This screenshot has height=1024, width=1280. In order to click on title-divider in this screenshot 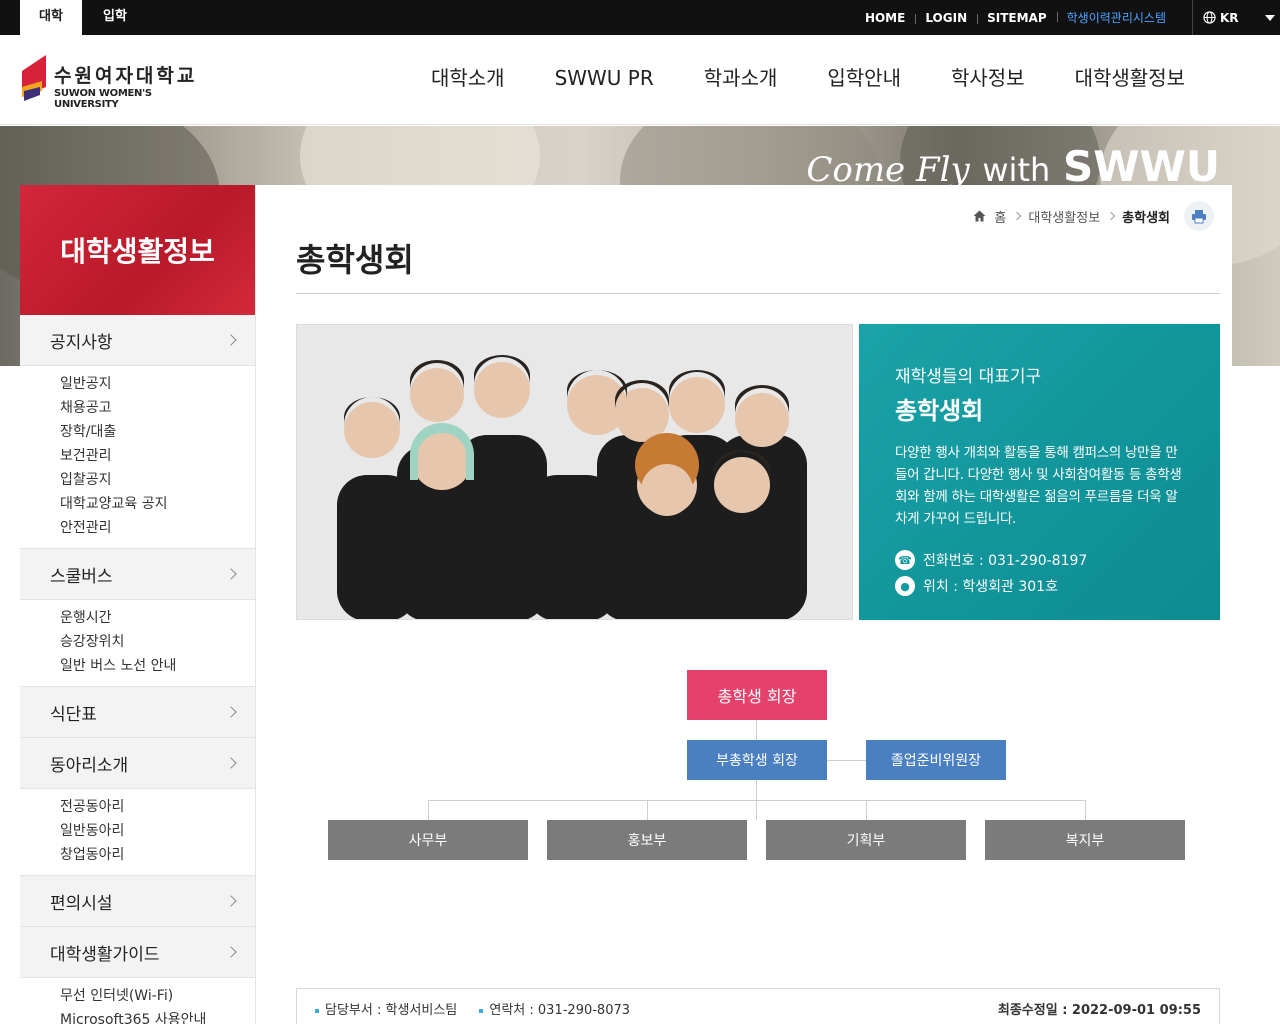, I will do `click(758, 293)`.